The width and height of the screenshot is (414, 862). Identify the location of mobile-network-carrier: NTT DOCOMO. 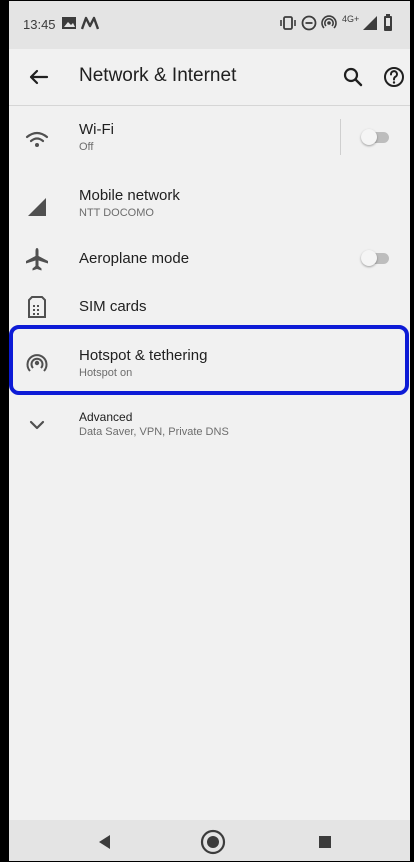
(116, 213).